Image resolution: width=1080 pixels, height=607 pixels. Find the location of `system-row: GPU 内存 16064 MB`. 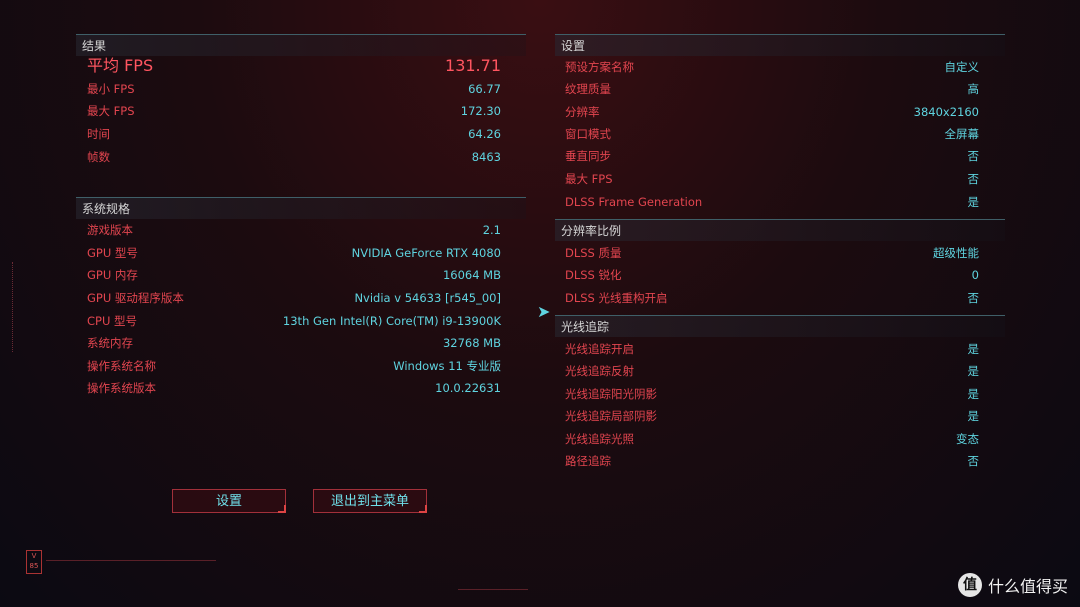

system-row: GPU 内存 16064 MB is located at coordinates (294, 275).